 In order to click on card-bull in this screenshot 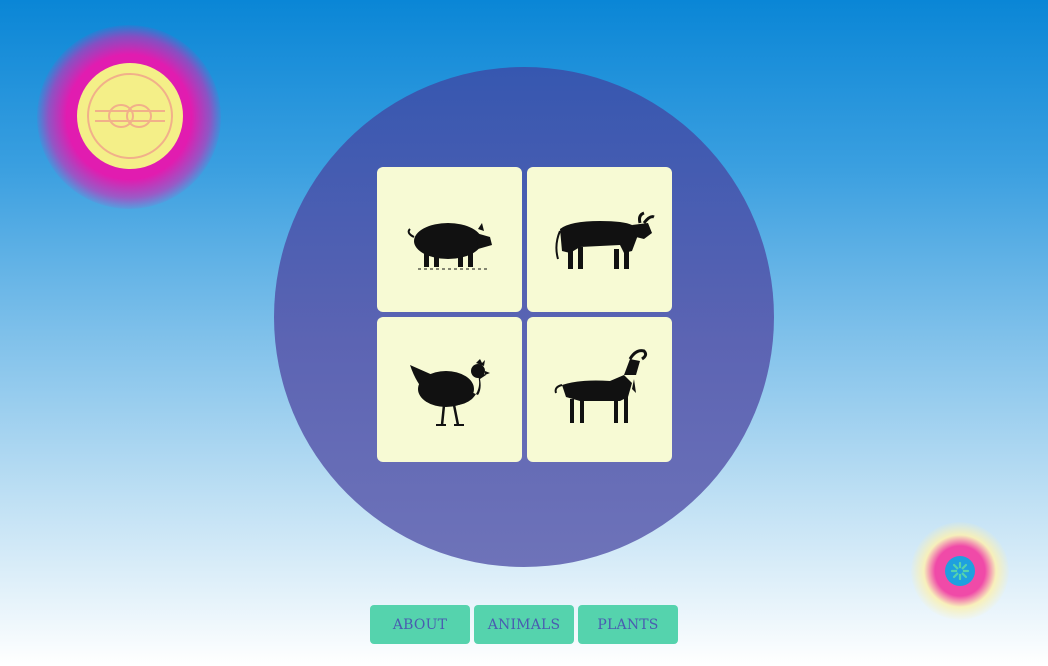, I will do `click(599, 239)`.